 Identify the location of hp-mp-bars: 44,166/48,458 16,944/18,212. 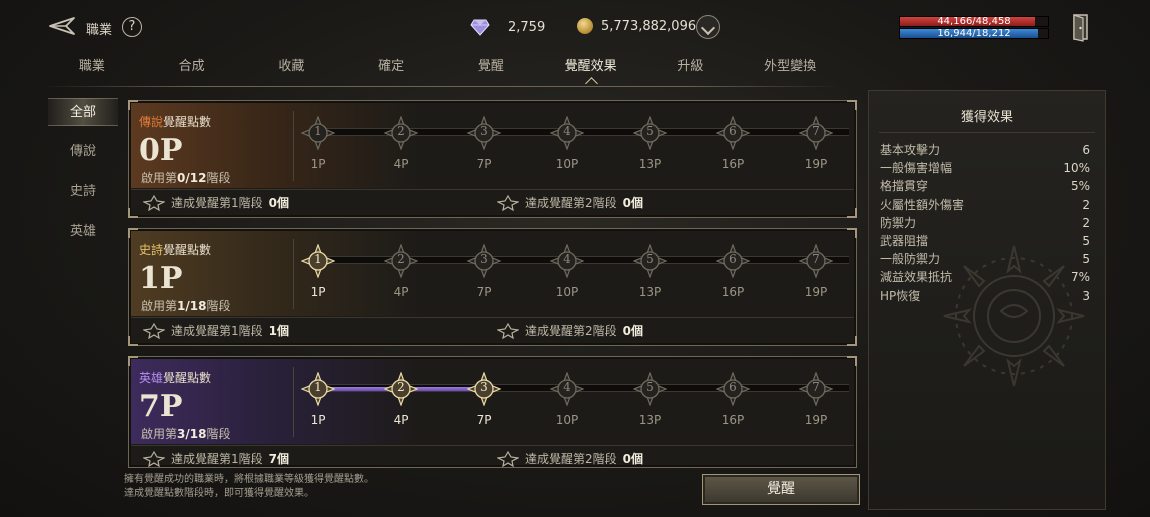
(974, 28).